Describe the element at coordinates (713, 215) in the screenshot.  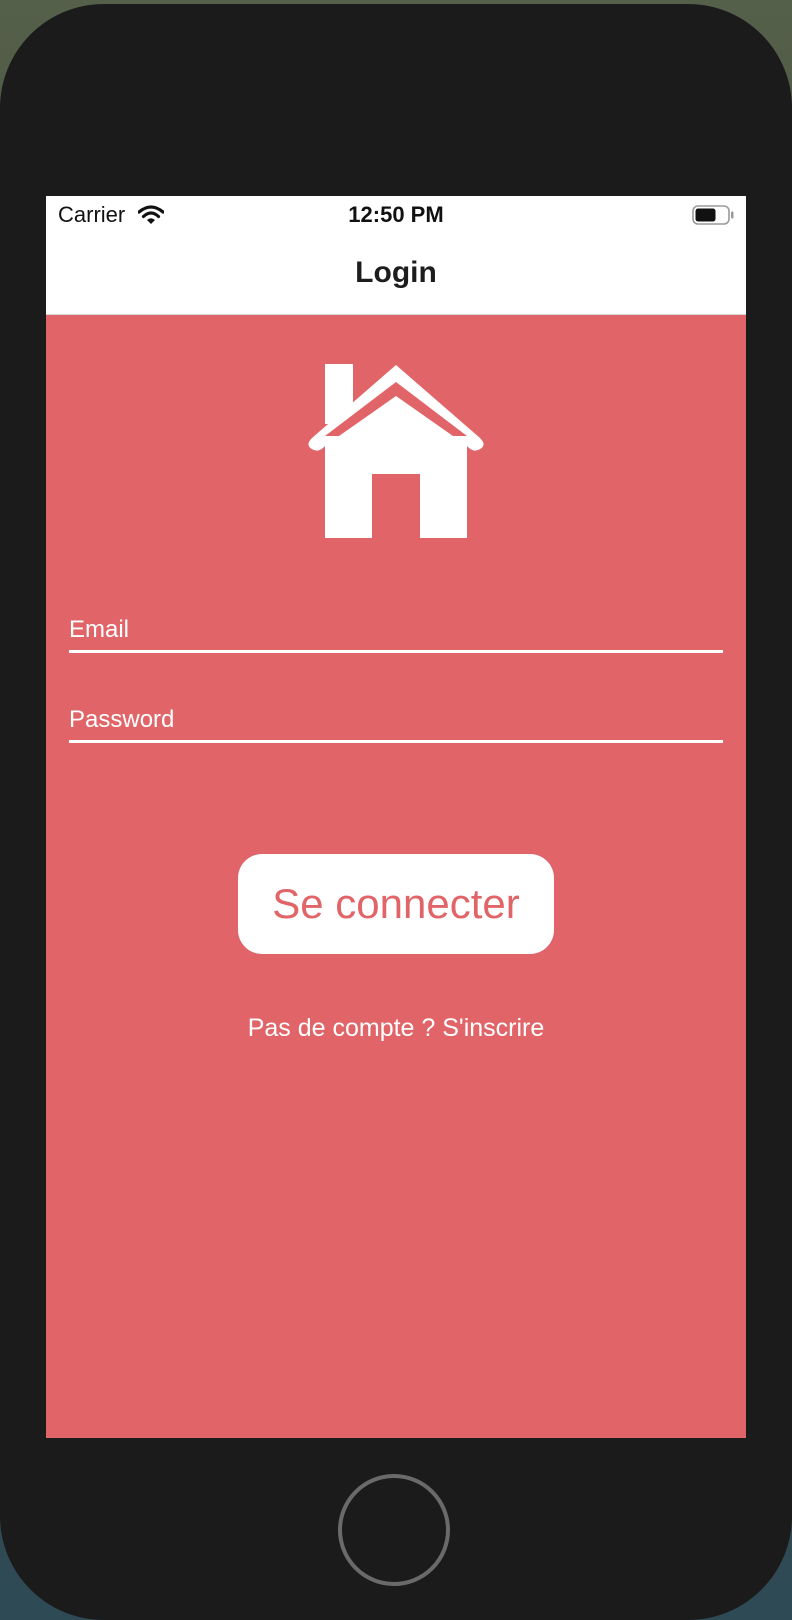
I see `battery-icon` at that location.